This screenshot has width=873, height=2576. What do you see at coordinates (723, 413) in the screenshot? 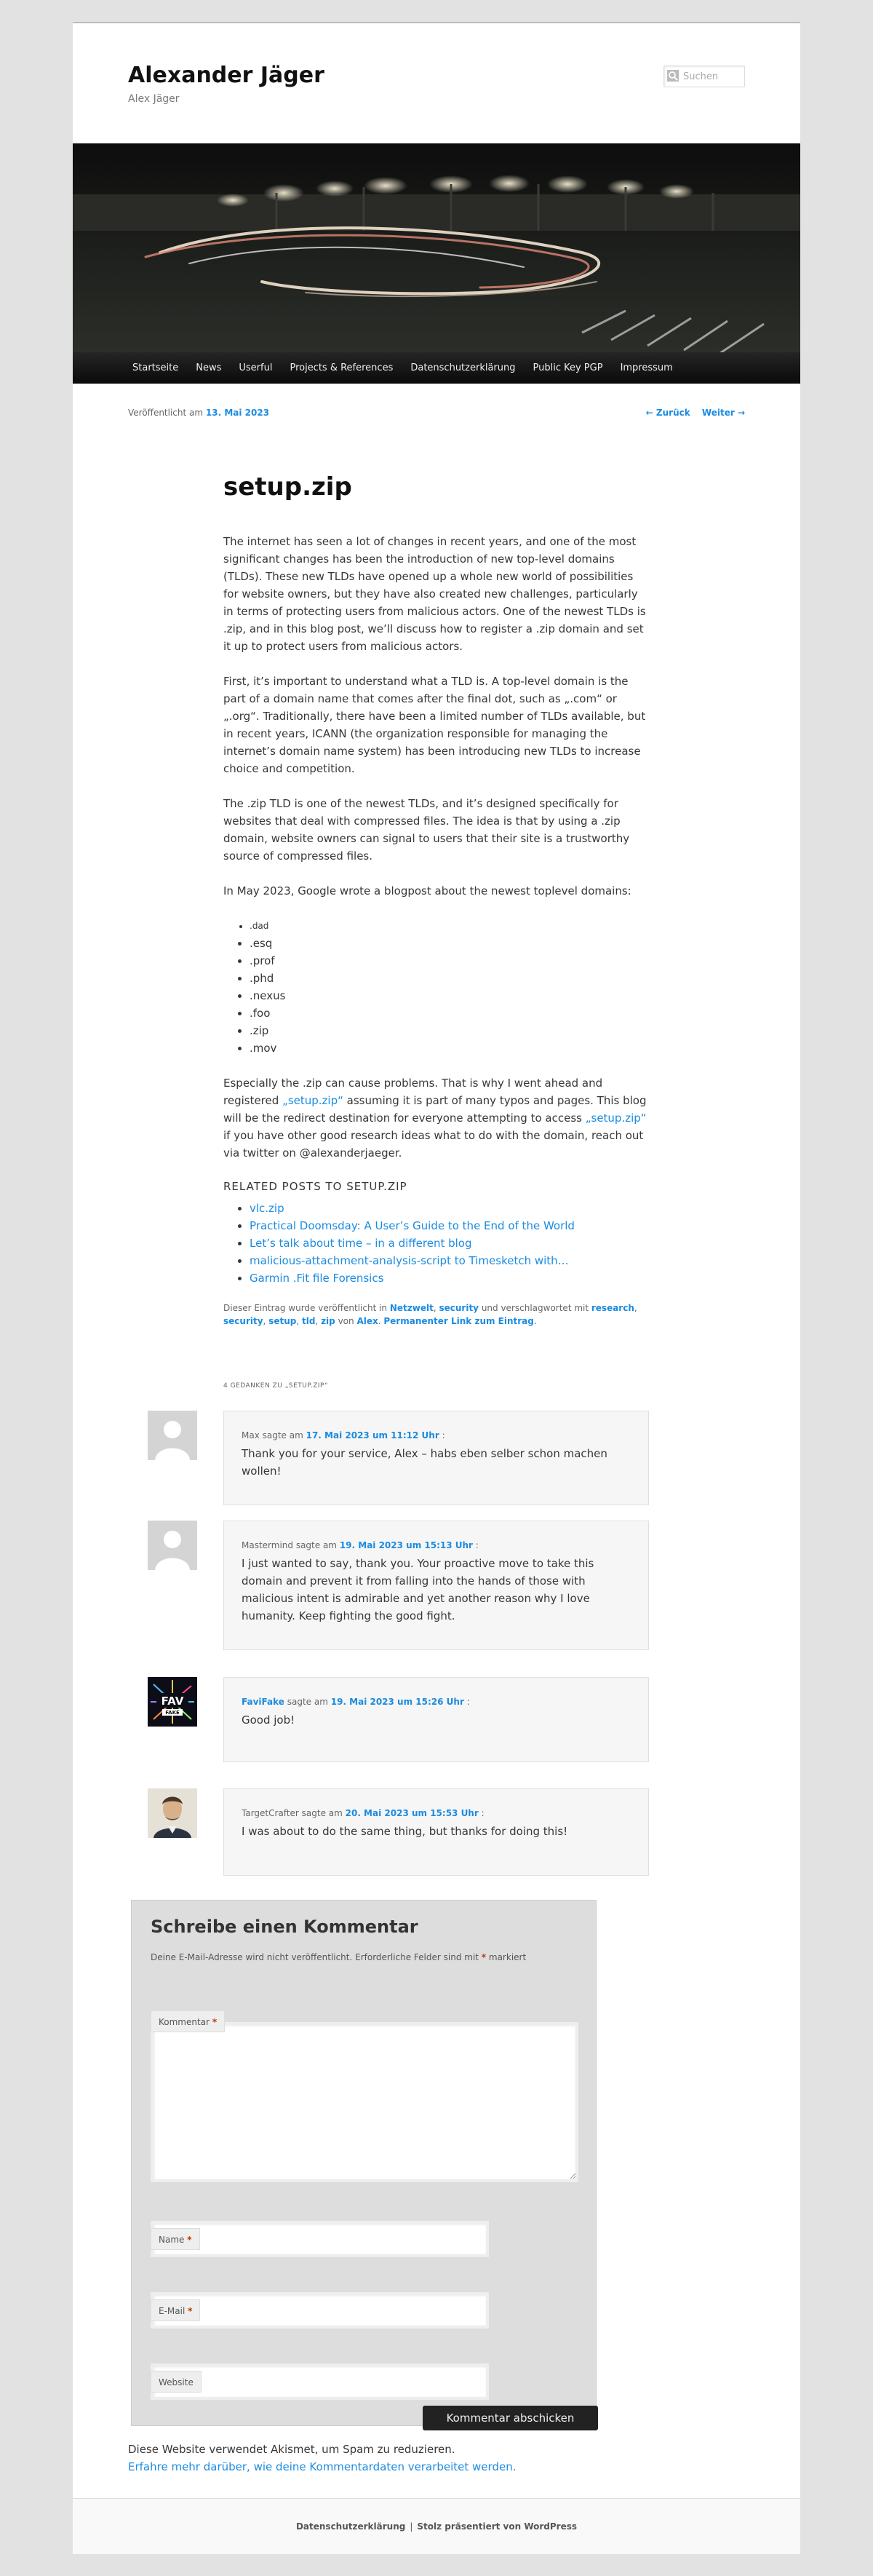
I see `next-post-link: Weiter →` at bounding box center [723, 413].